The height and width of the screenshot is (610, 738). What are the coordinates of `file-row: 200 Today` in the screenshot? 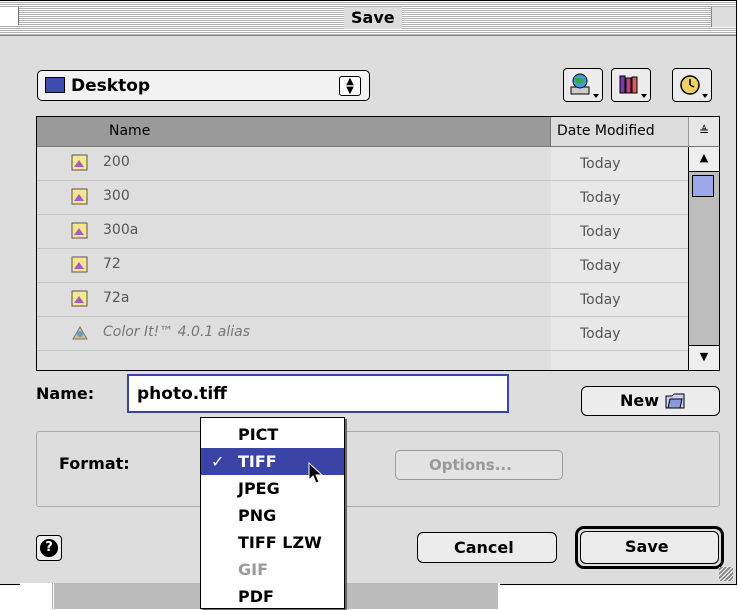 It's located at (362, 164).